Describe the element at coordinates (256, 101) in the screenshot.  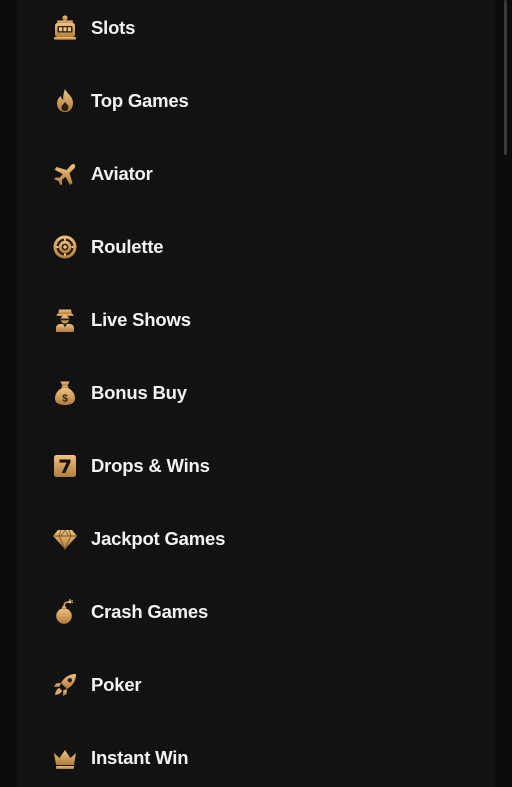
I see `menu-item-top-games: Top Games` at that location.